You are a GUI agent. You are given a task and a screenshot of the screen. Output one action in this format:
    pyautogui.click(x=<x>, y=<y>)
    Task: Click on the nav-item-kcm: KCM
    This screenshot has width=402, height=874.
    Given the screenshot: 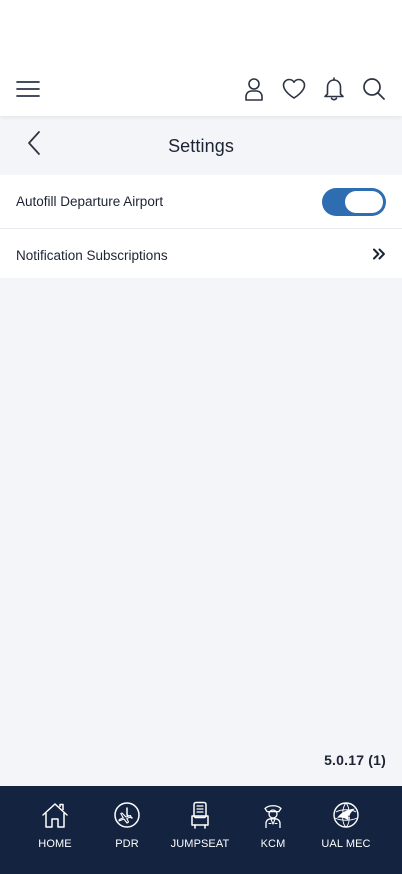 What is the action you would take?
    pyautogui.click(x=273, y=830)
    